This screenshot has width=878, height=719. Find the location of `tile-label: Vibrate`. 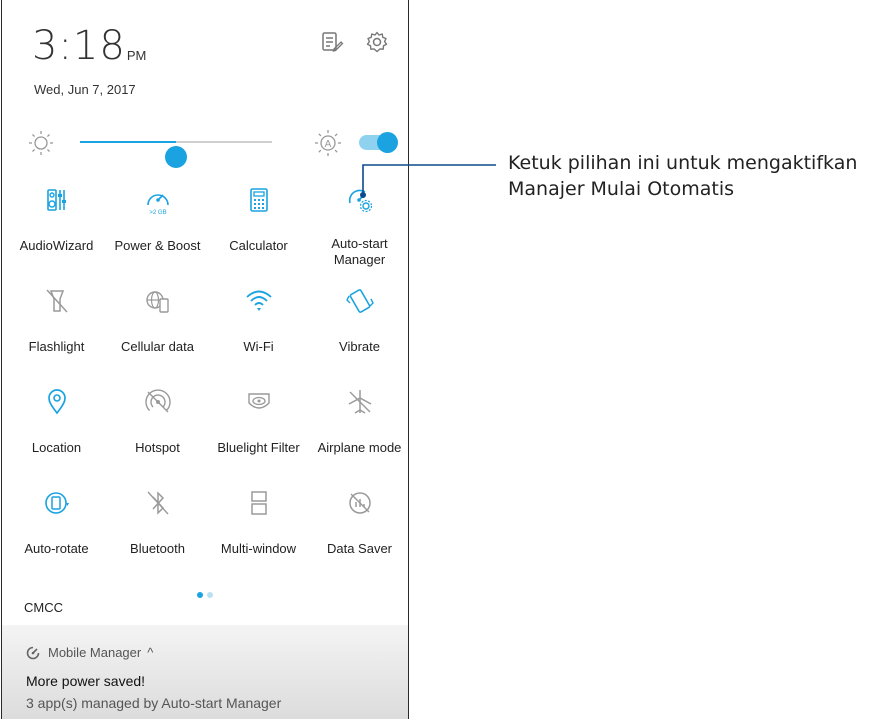

tile-label: Vibrate is located at coordinates (359, 346).